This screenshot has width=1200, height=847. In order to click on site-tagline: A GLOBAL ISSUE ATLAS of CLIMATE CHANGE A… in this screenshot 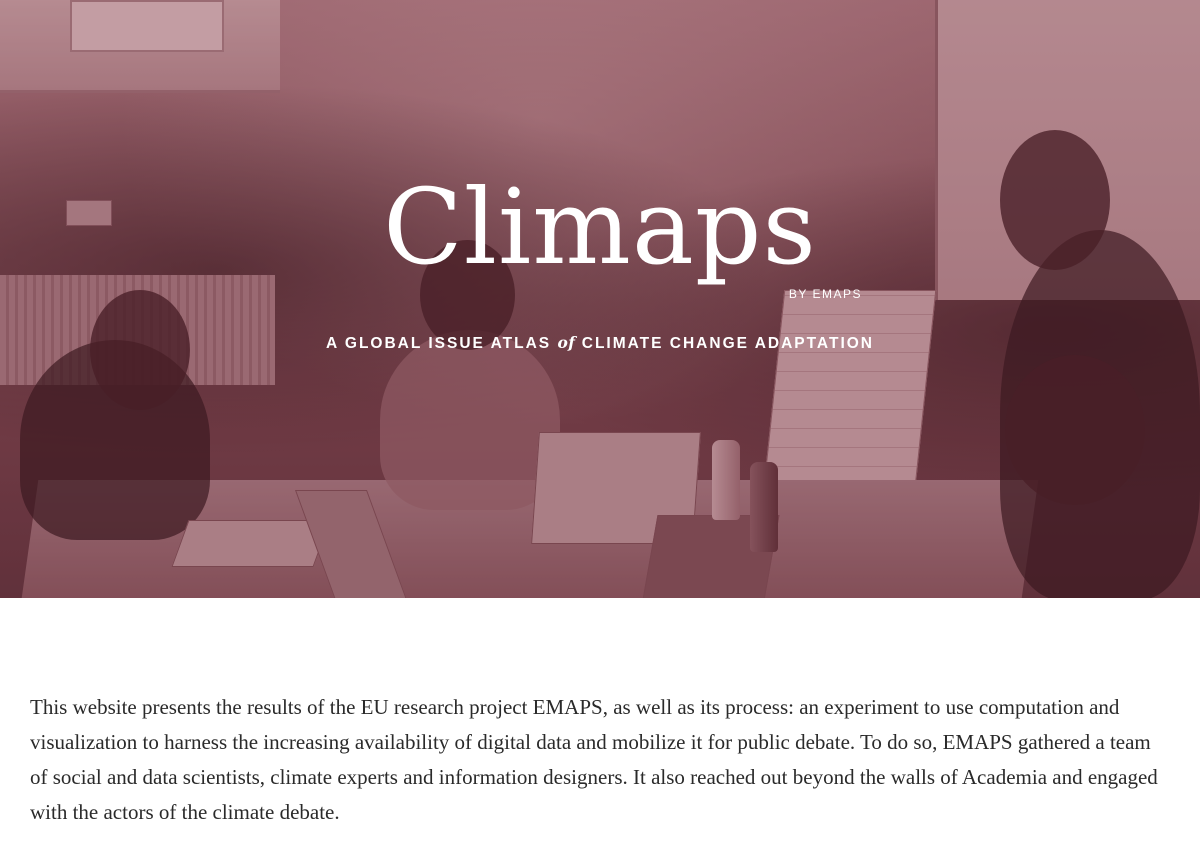, I will do `click(600, 343)`.